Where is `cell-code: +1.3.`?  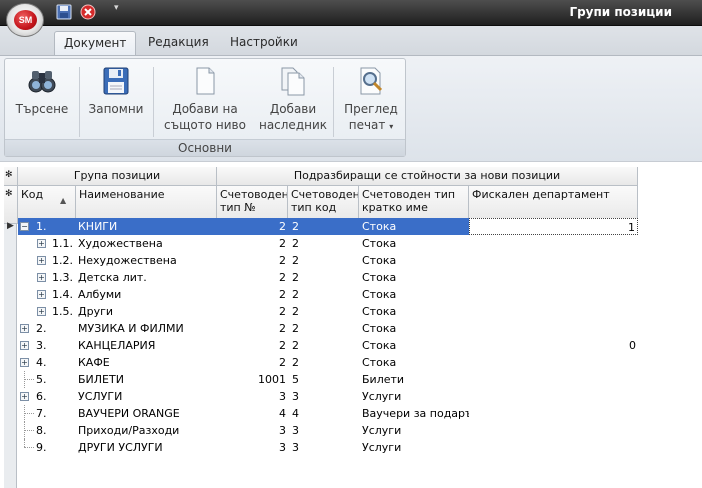
cell-code: +1.3. is located at coordinates (47, 277).